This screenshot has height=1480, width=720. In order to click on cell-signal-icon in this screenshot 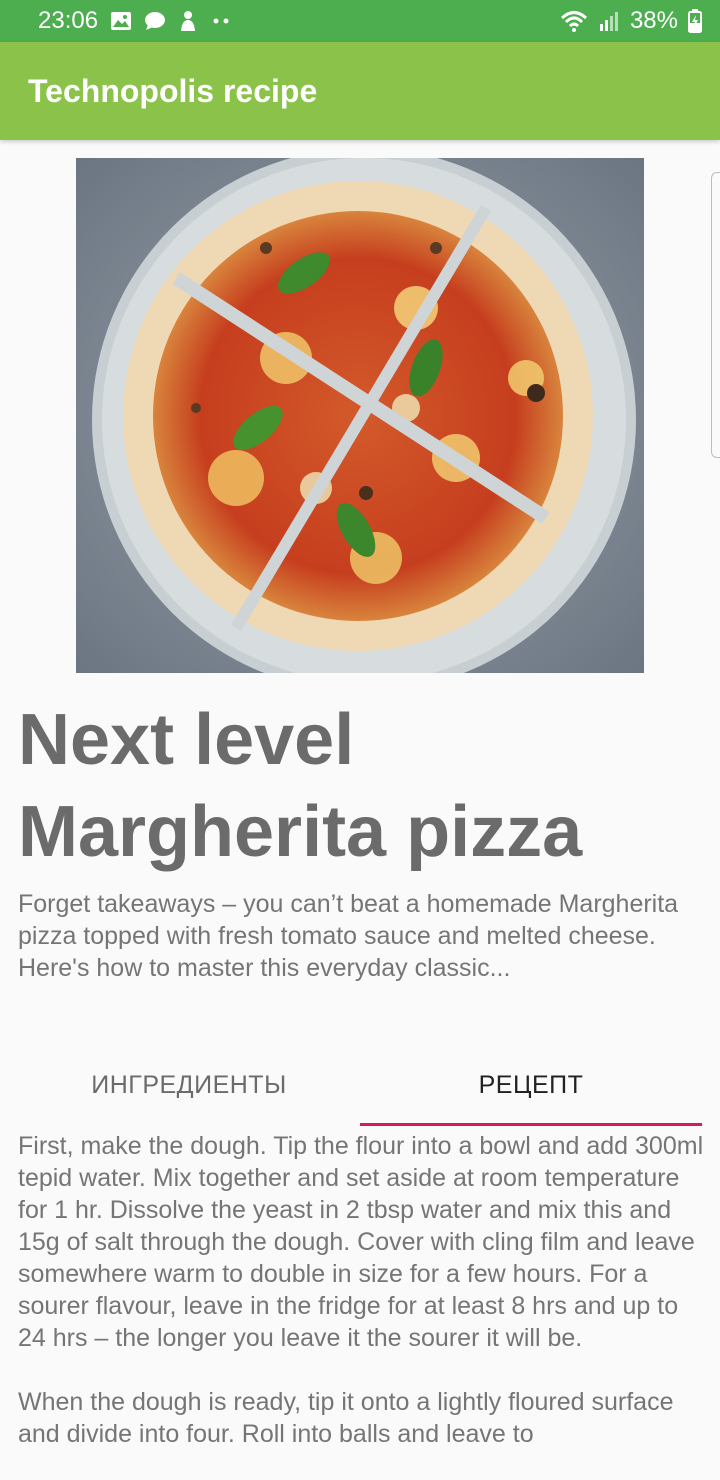, I will do `click(609, 21)`.